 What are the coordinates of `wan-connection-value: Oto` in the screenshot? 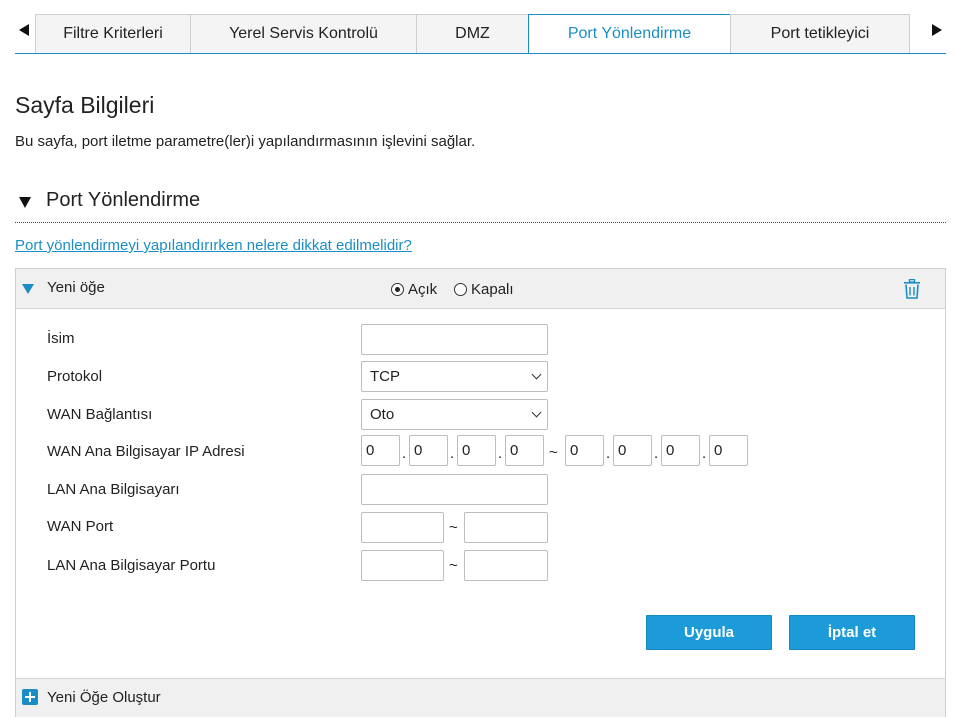 It's located at (382, 414).